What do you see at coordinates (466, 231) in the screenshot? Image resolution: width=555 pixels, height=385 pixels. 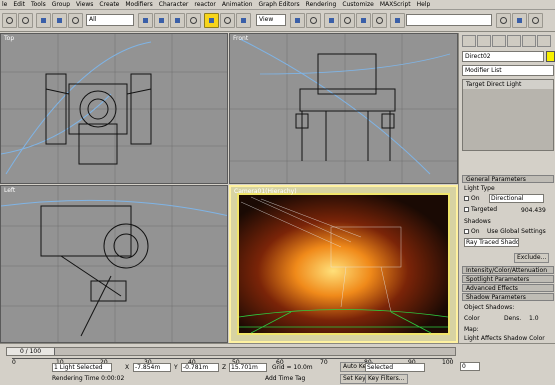 I see `shadows-on-check` at bounding box center [466, 231].